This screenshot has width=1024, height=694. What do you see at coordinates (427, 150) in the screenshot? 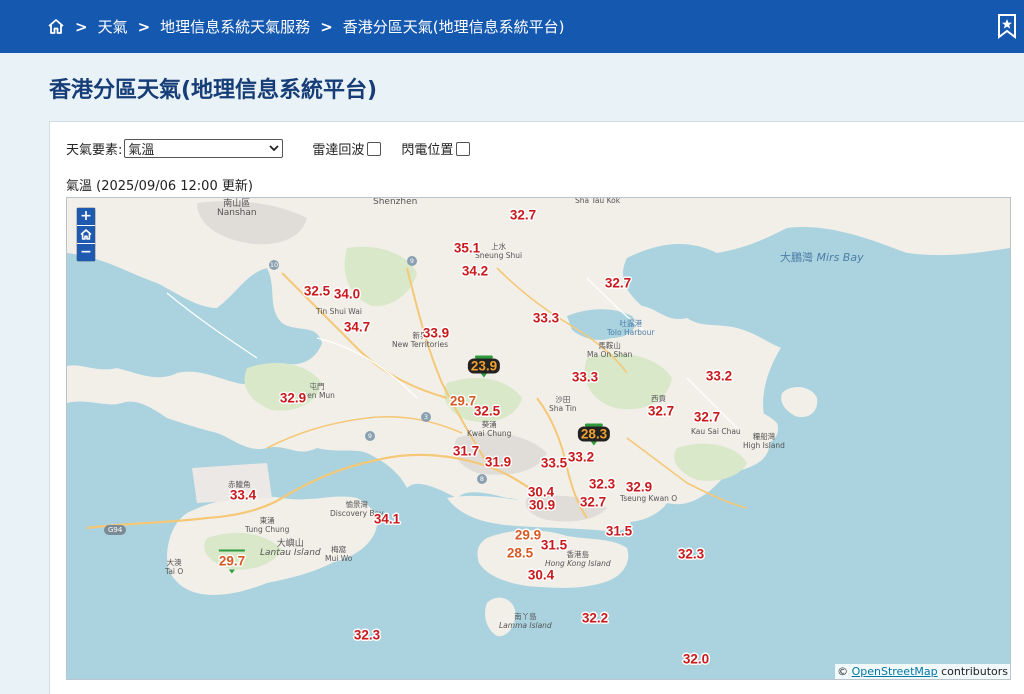
I see `lightning-label: 閃電位置` at bounding box center [427, 150].